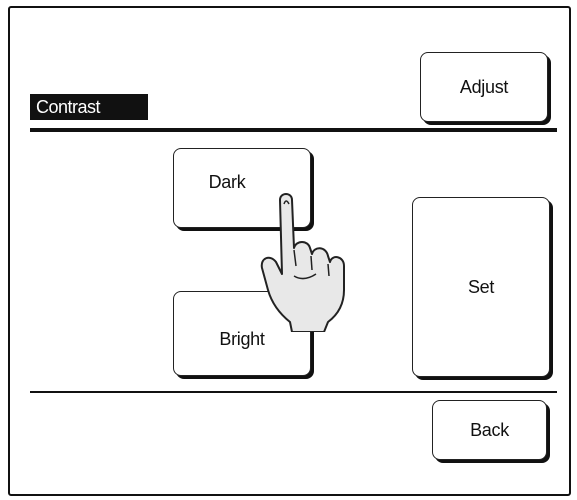  What do you see at coordinates (293, 130) in the screenshot?
I see `header-divider` at bounding box center [293, 130].